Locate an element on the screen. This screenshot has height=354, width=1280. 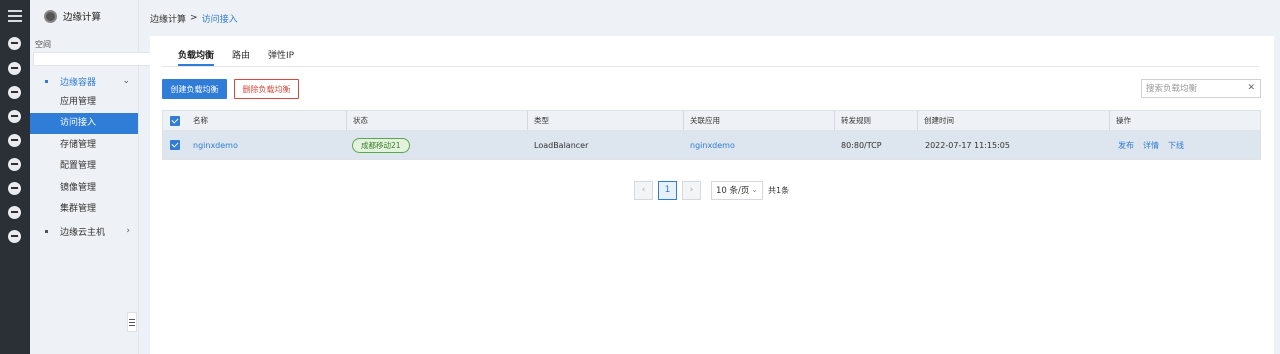
chevron-right-icon: › is located at coordinates (128, 231).